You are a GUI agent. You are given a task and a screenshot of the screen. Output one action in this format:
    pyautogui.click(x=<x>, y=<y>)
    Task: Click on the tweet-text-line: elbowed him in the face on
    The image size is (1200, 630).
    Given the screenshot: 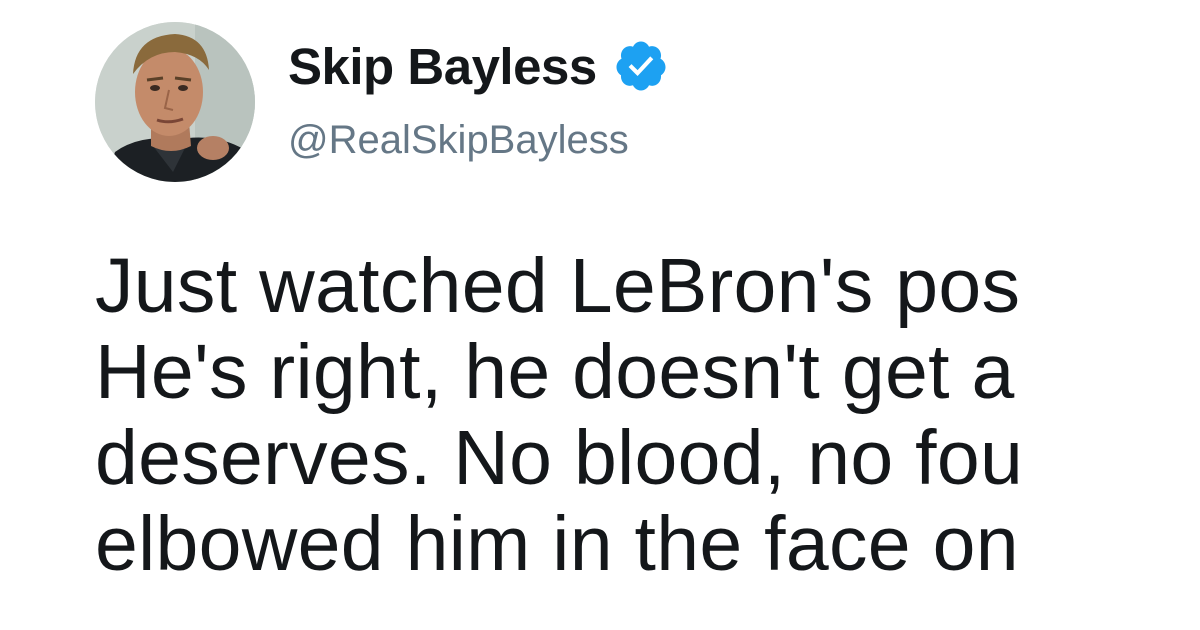 What is the action you would take?
    pyautogui.click(x=557, y=544)
    